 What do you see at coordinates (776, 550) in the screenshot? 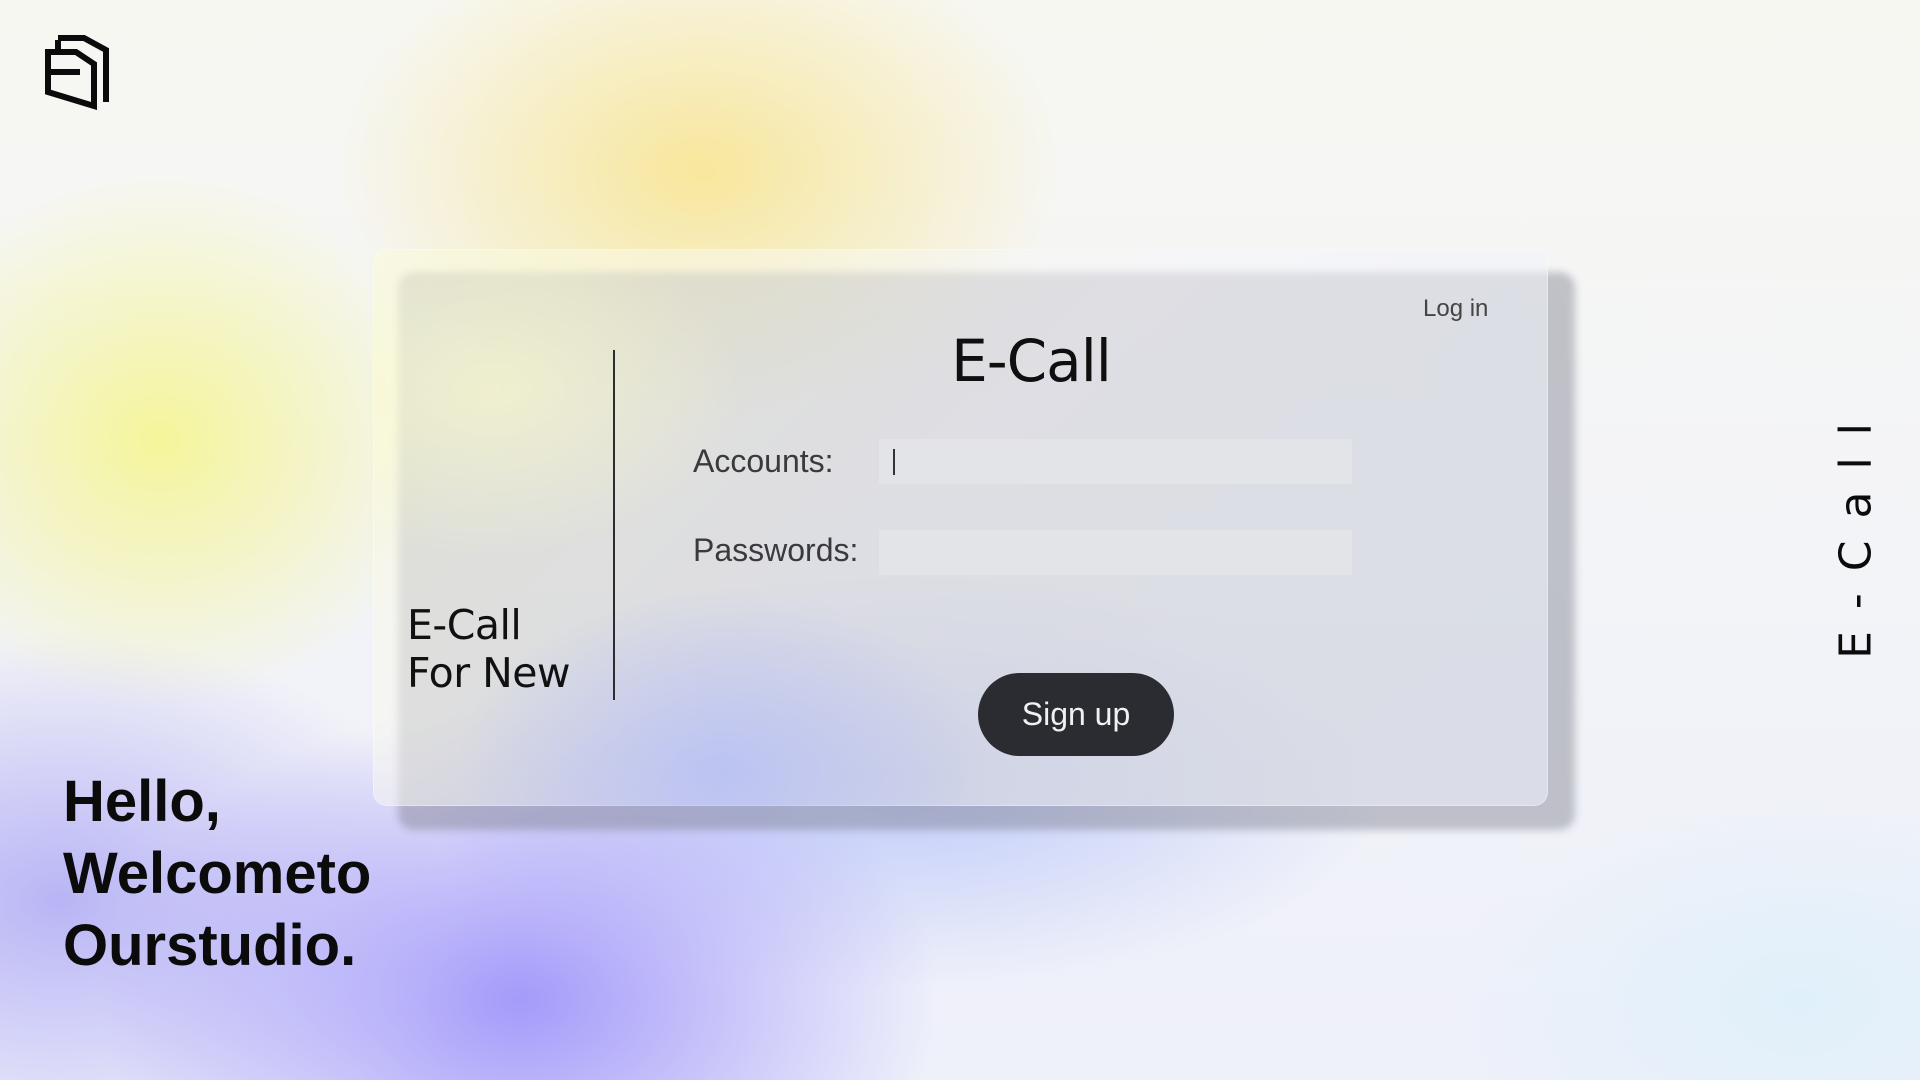
I see `passwords-label: Passwords:` at bounding box center [776, 550].